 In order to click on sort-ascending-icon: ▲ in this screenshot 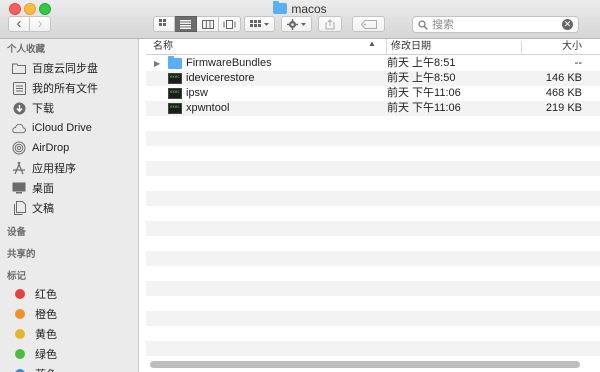, I will do `click(372, 43)`.